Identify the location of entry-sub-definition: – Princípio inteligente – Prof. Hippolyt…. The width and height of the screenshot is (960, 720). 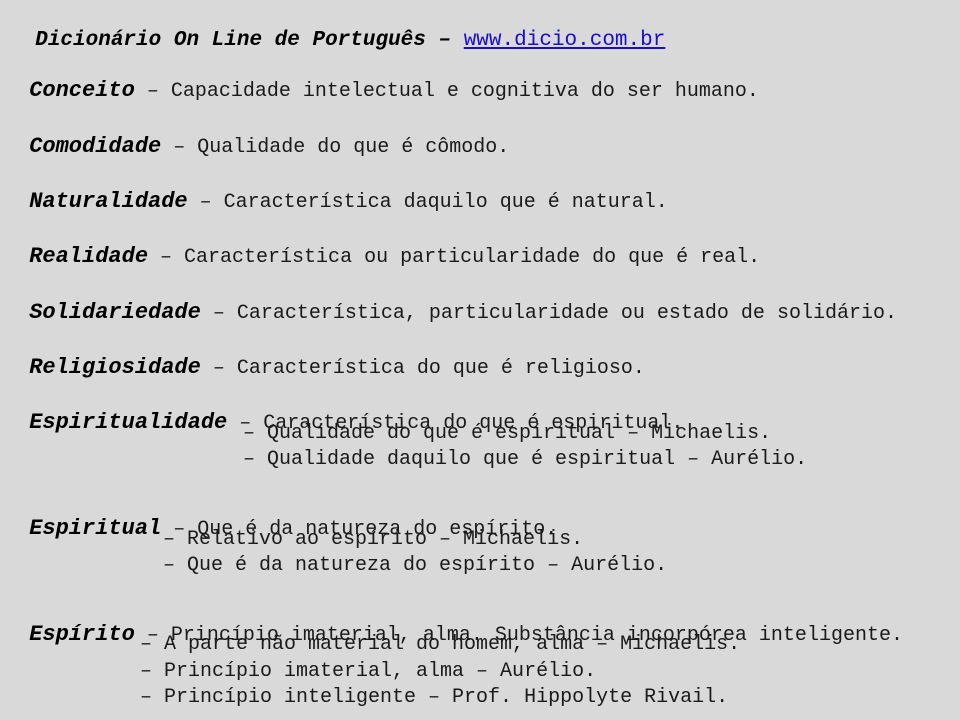
(434, 697).